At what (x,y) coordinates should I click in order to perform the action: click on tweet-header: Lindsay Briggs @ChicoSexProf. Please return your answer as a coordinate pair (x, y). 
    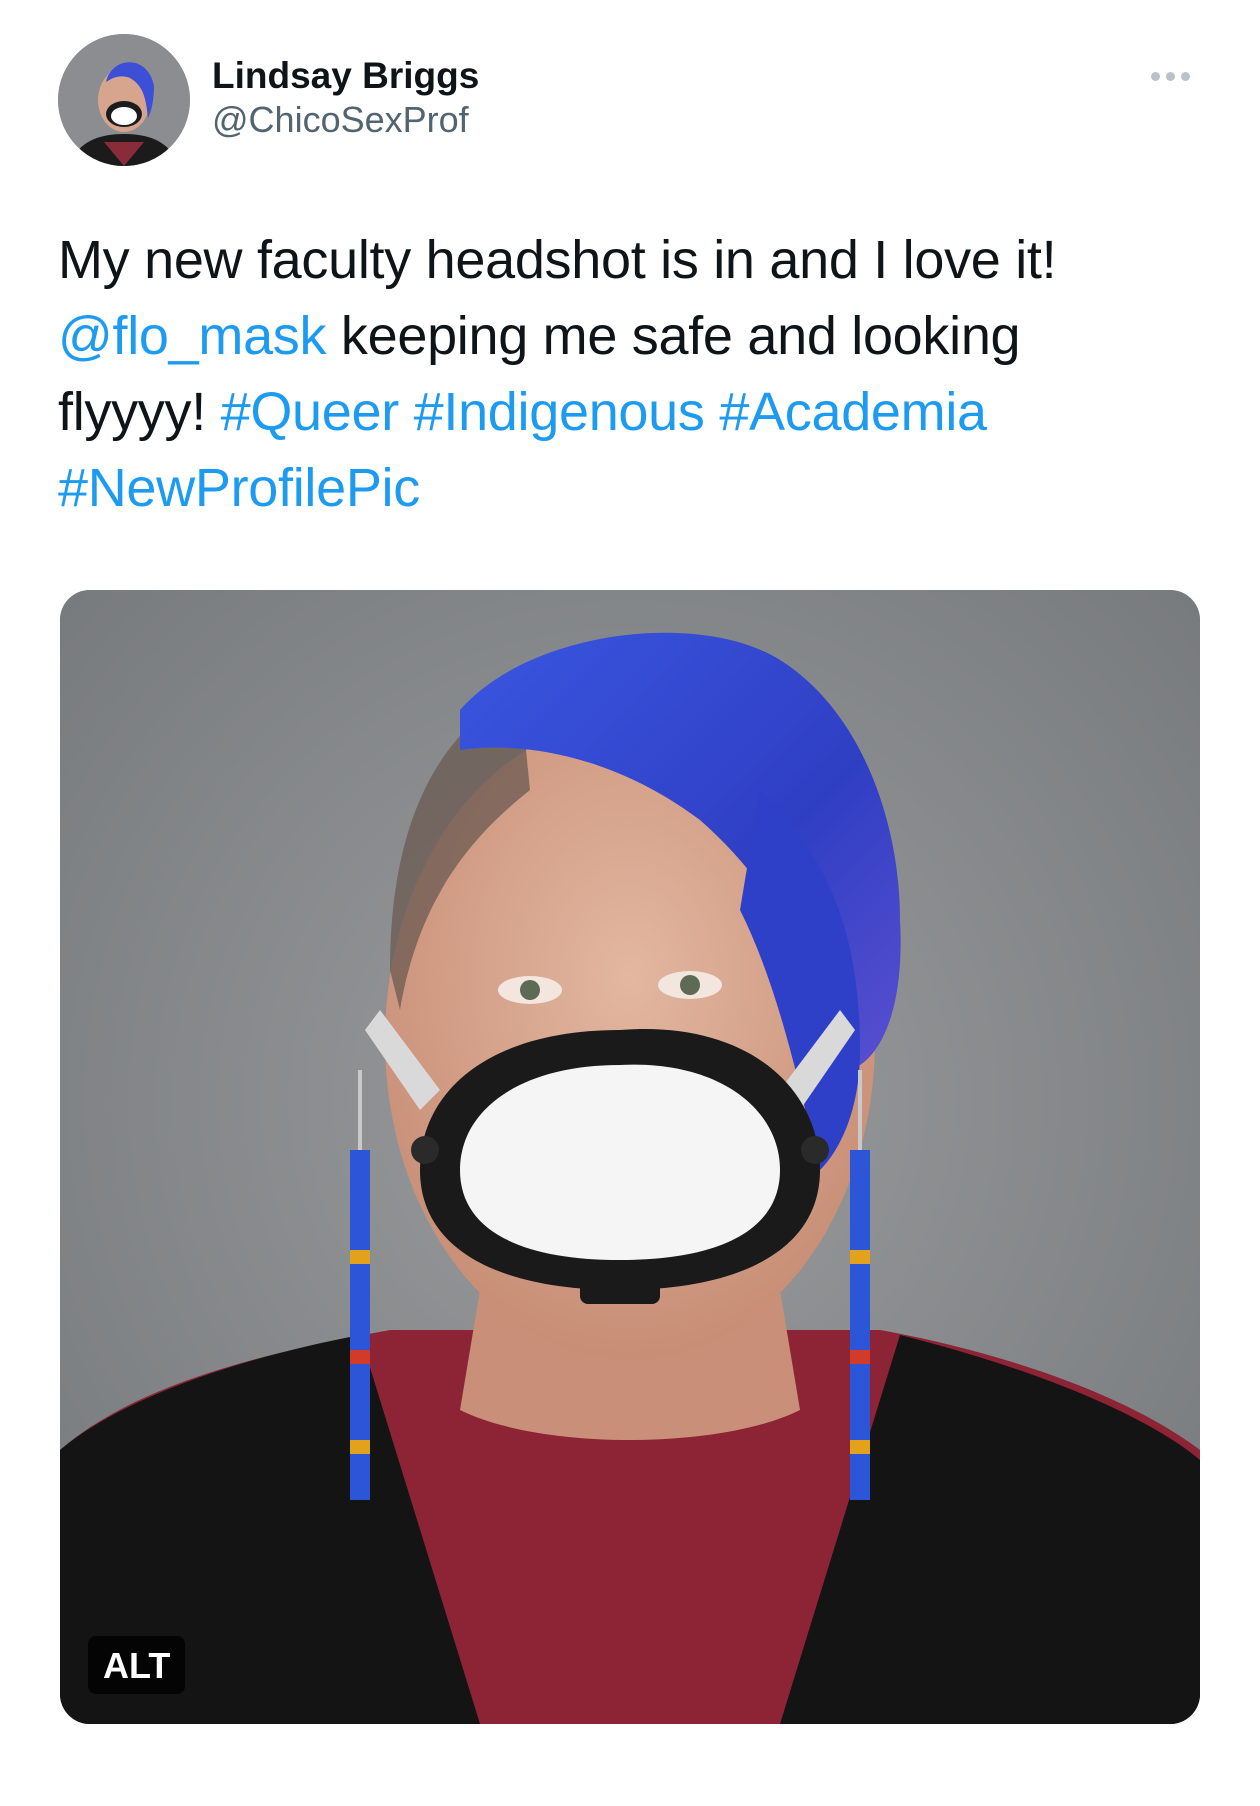
    Looking at the image, I should click on (630, 101).